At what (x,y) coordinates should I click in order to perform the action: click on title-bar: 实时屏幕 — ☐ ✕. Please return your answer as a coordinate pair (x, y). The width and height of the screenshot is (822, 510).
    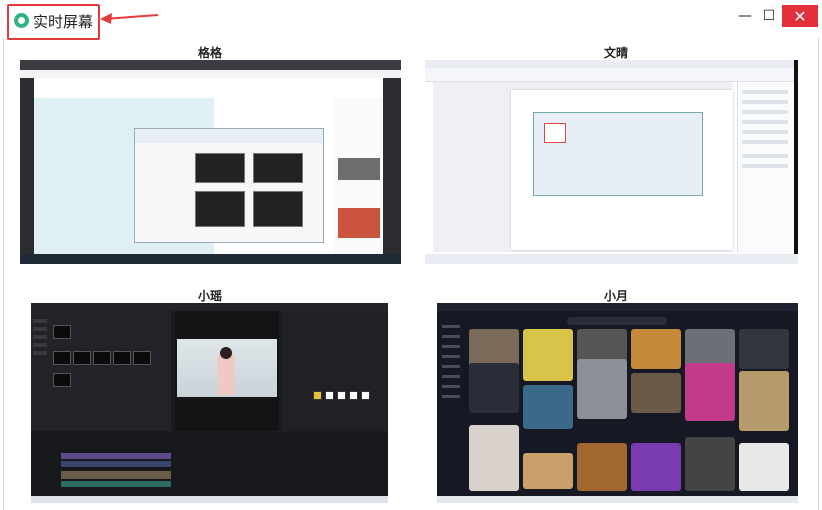
    Looking at the image, I should click on (411, 20).